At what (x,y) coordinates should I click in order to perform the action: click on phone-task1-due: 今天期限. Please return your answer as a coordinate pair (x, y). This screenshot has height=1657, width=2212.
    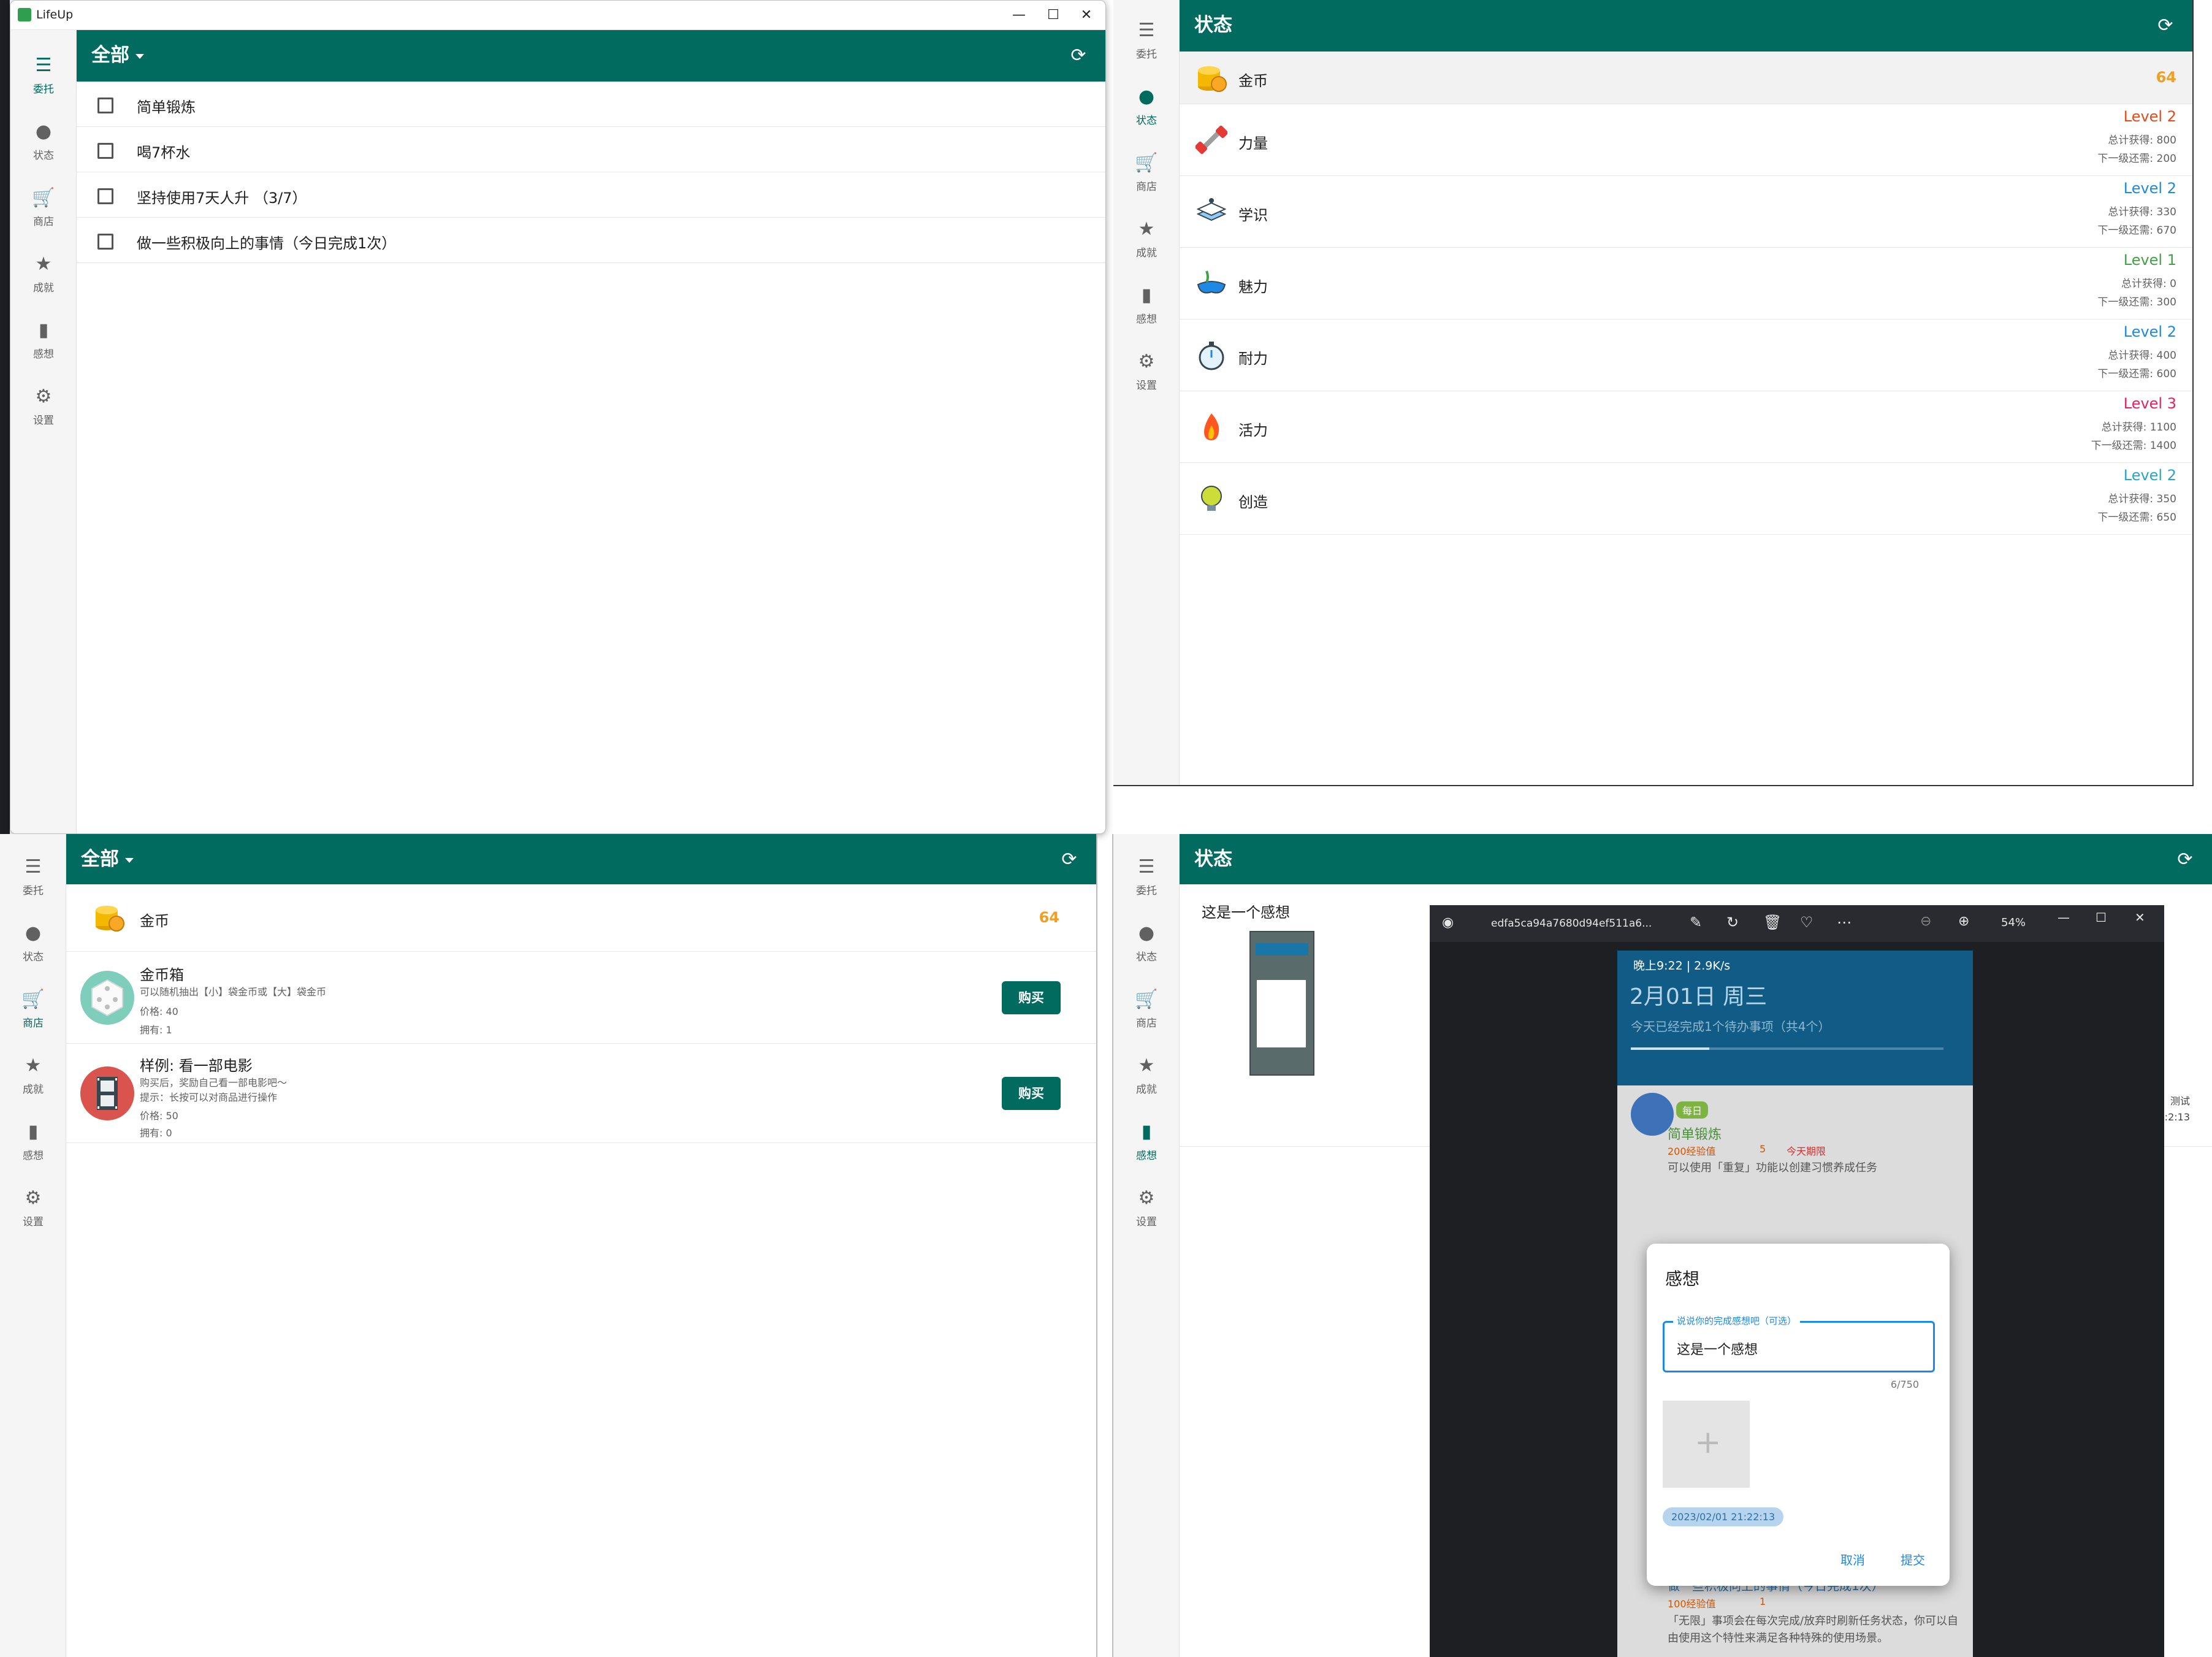
    Looking at the image, I should click on (1806, 1151).